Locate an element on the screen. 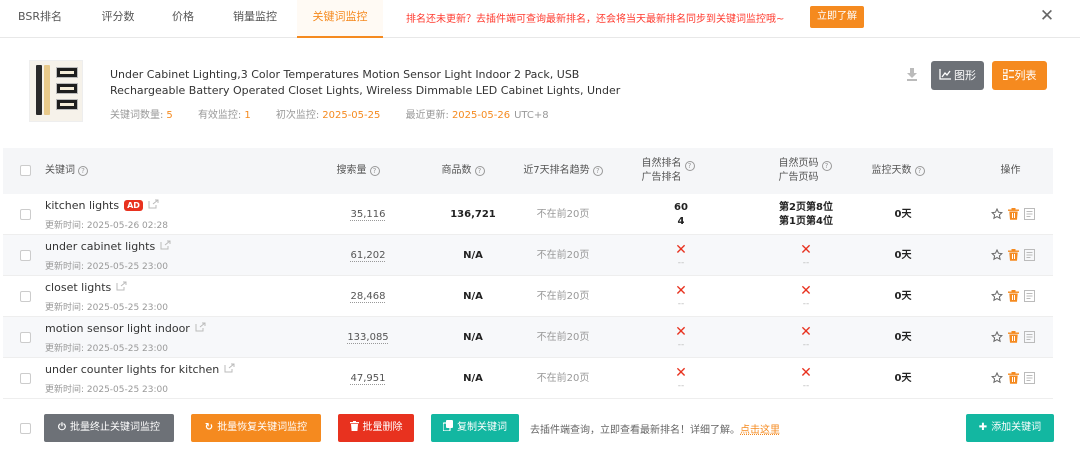 The width and height of the screenshot is (1080, 459). organic-page: ✕ is located at coordinates (806, 331).